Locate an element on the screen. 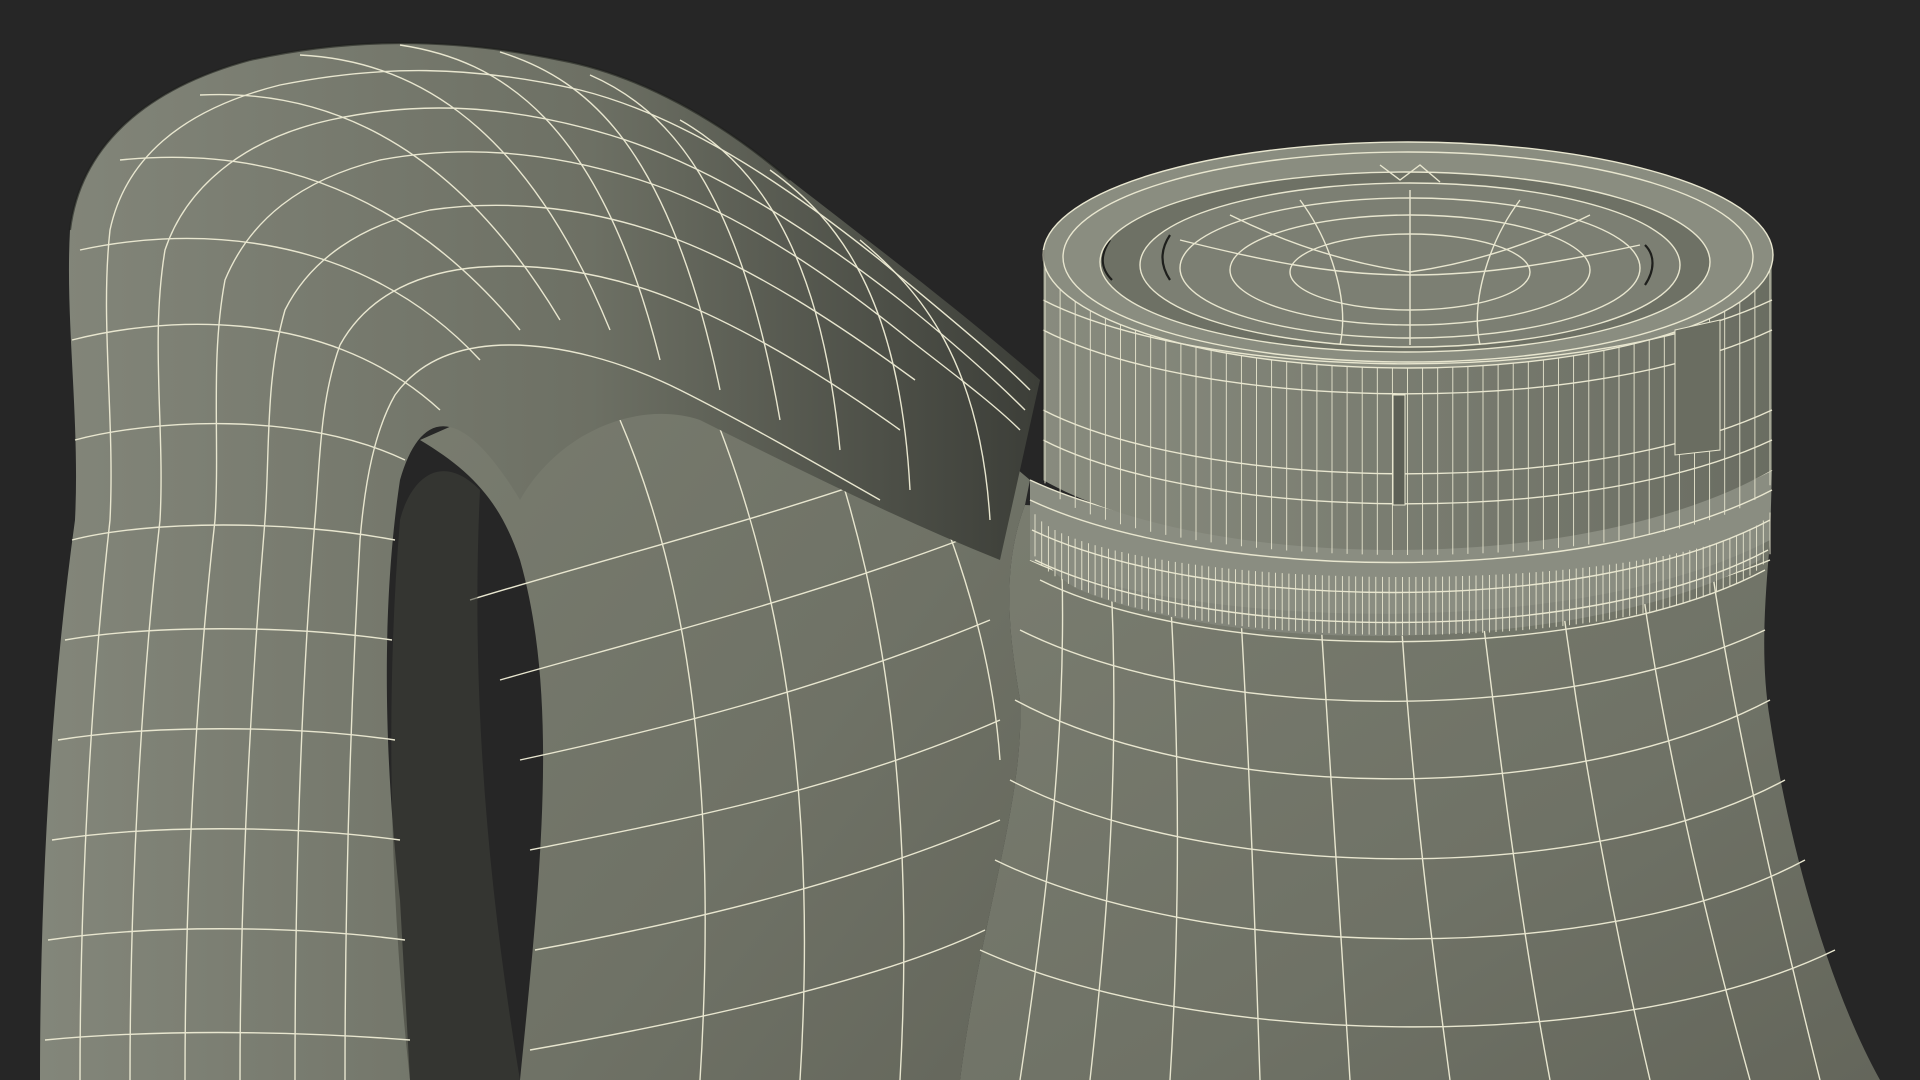 This screenshot has width=1920, height=1080. bottle-cap-mesh is located at coordinates (1407, 348).